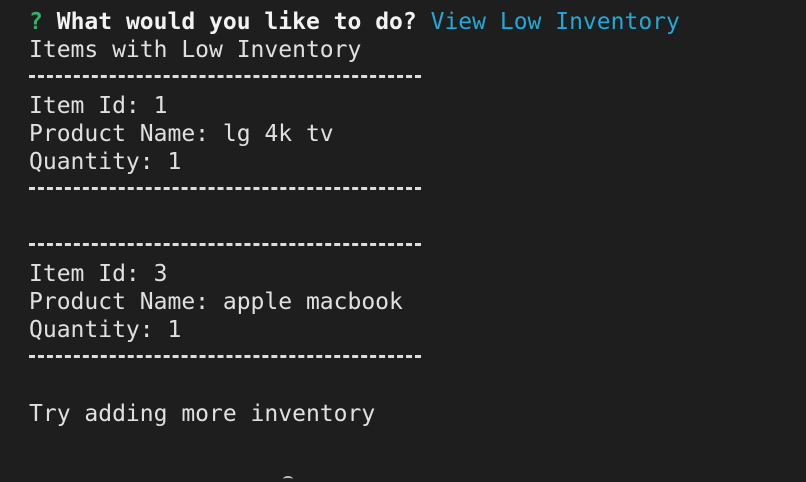 The height and width of the screenshot is (482, 806). What do you see at coordinates (181, 134) in the screenshot?
I see `item-1-product-name: Product Name: lg 4k tv` at bounding box center [181, 134].